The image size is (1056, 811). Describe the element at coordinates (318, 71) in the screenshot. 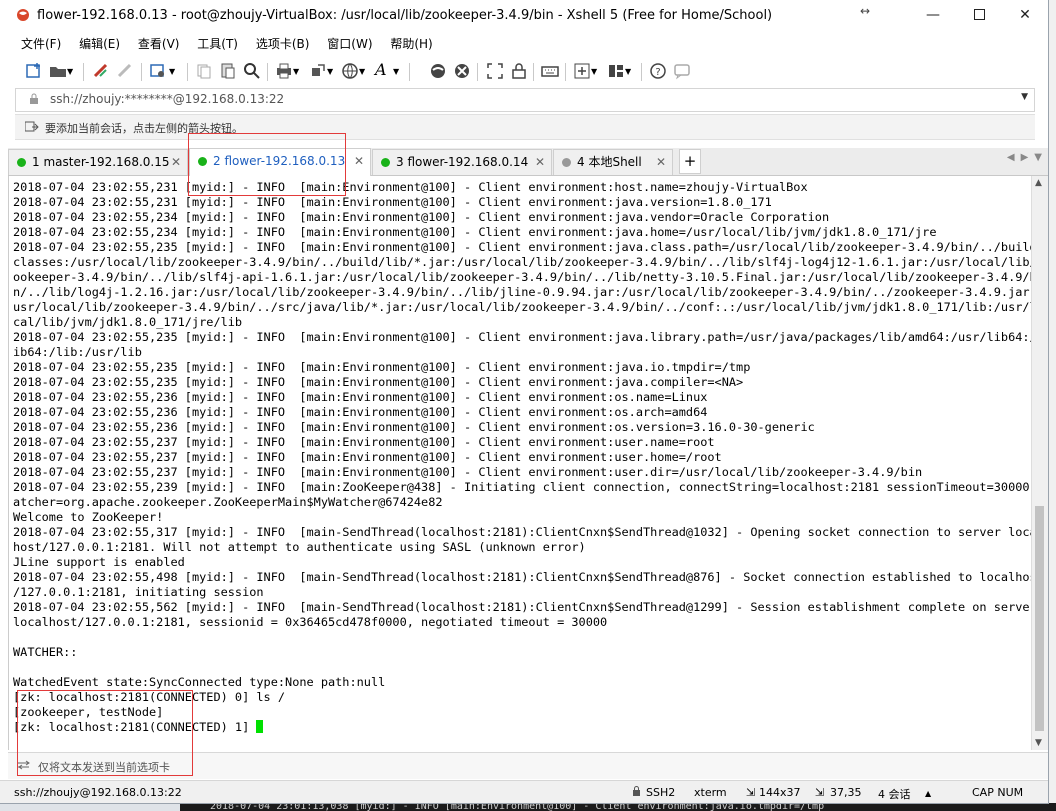

I see `transfer-icon` at that location.